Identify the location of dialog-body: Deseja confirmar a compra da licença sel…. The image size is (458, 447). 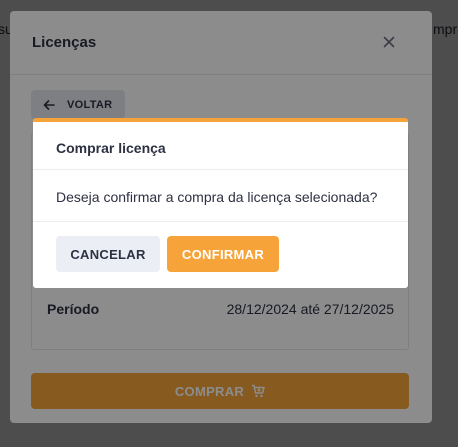
(220, 196).